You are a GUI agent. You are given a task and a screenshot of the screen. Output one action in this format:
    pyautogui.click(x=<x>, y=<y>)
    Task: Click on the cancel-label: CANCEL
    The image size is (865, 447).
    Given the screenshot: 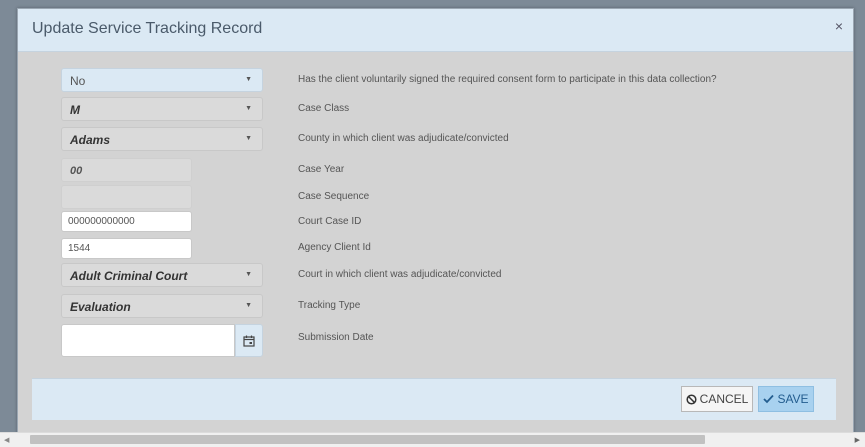 What is the action you would take?
    pyautogui.click(x=724, y=399)
    